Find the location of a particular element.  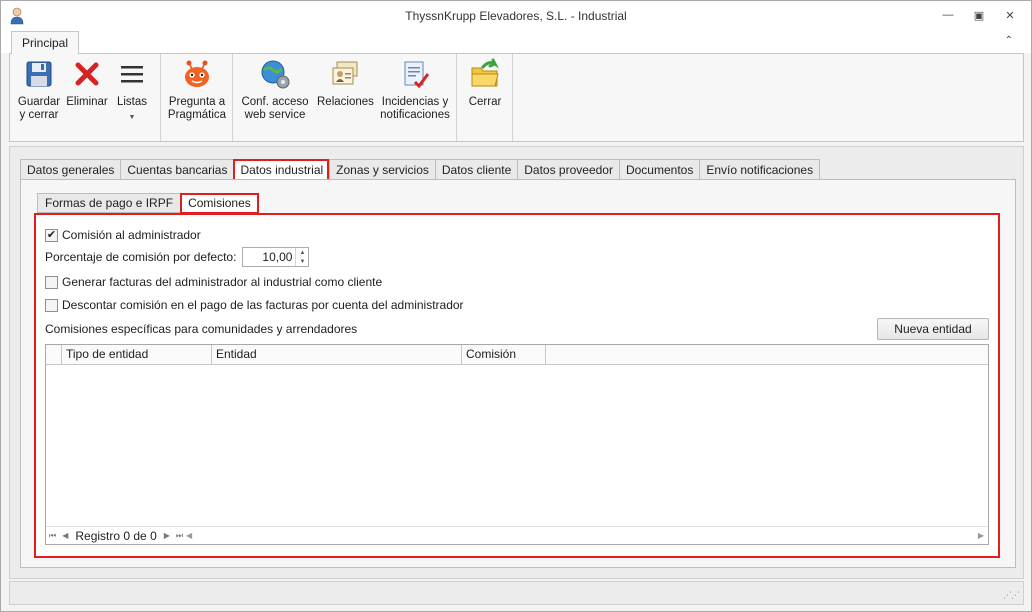

contact-cards-icon is located at coordinates (345, 74).